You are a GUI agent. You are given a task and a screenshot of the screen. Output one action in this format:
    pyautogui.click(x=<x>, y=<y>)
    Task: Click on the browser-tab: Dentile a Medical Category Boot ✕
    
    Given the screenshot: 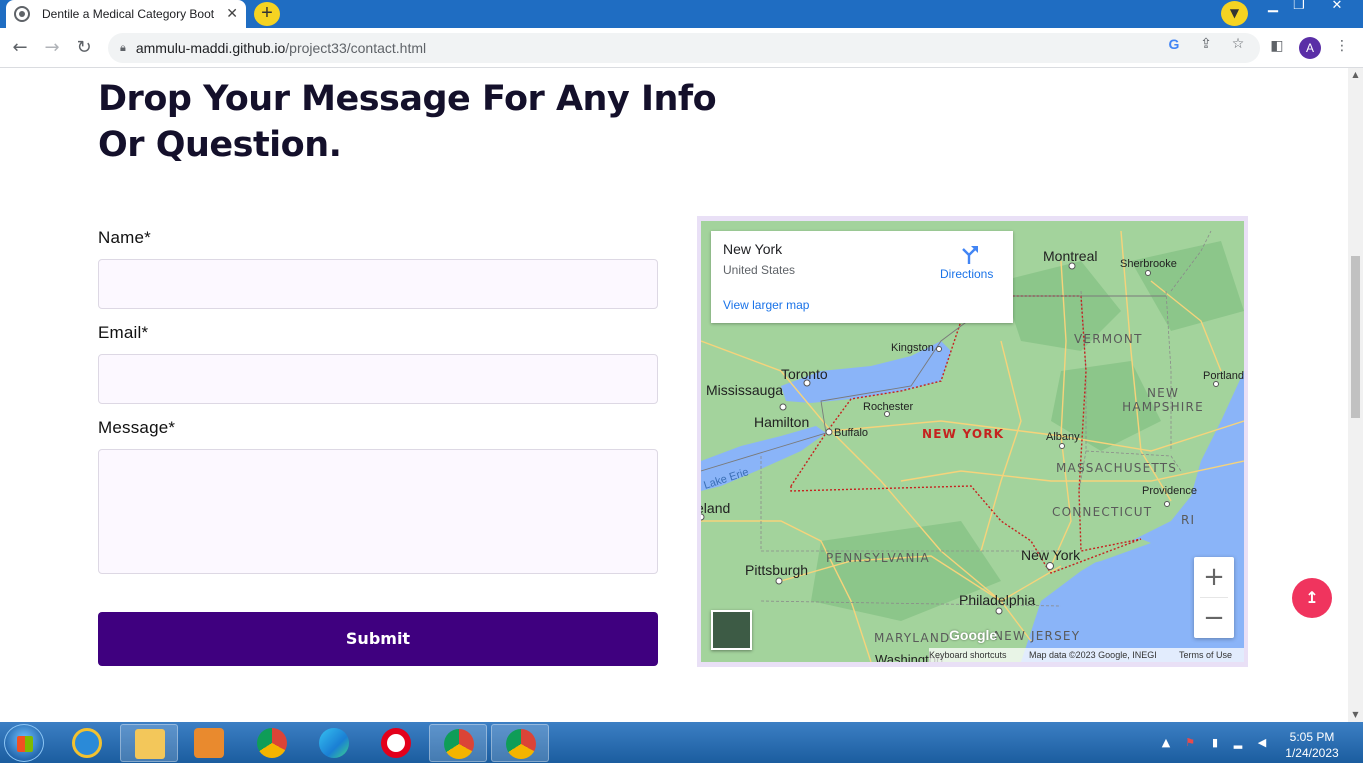 What is the action you would take?
    pyautogui.click(x=126, y=14)
    